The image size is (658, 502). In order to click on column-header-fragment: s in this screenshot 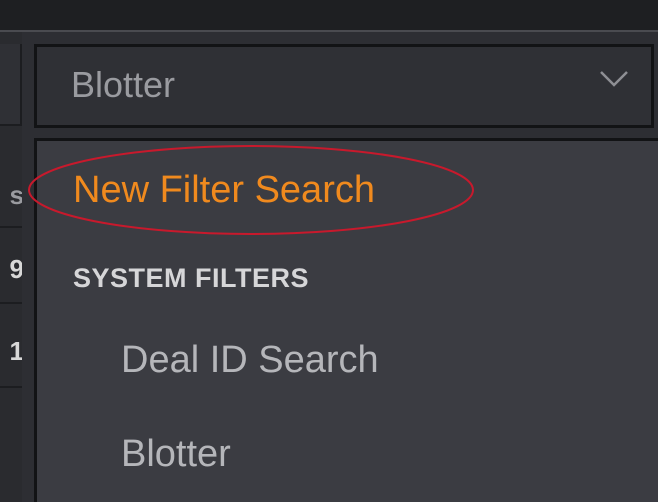, I will do `click(11, 197)`.